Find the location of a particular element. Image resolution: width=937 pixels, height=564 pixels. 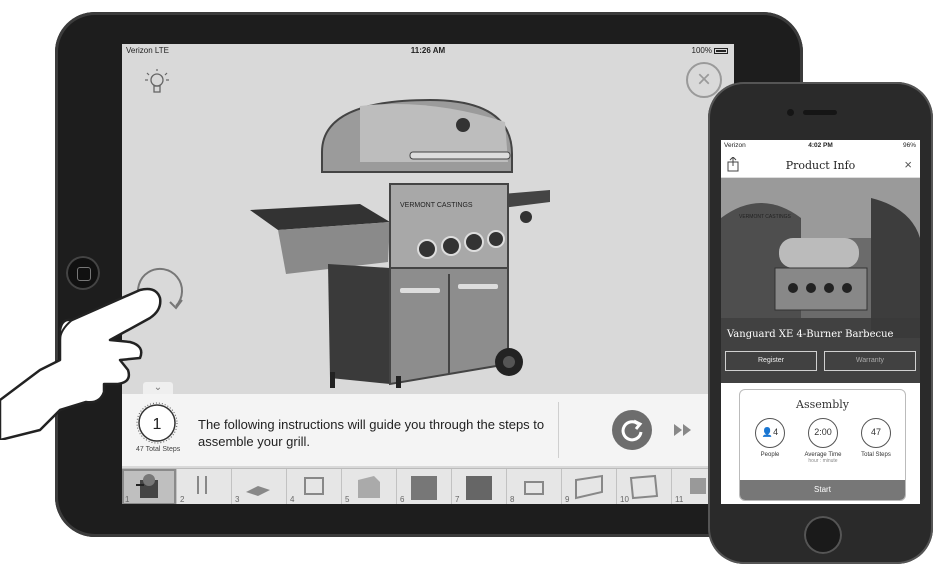

battery-indicator: 100% is located at coordinates (710, 50).